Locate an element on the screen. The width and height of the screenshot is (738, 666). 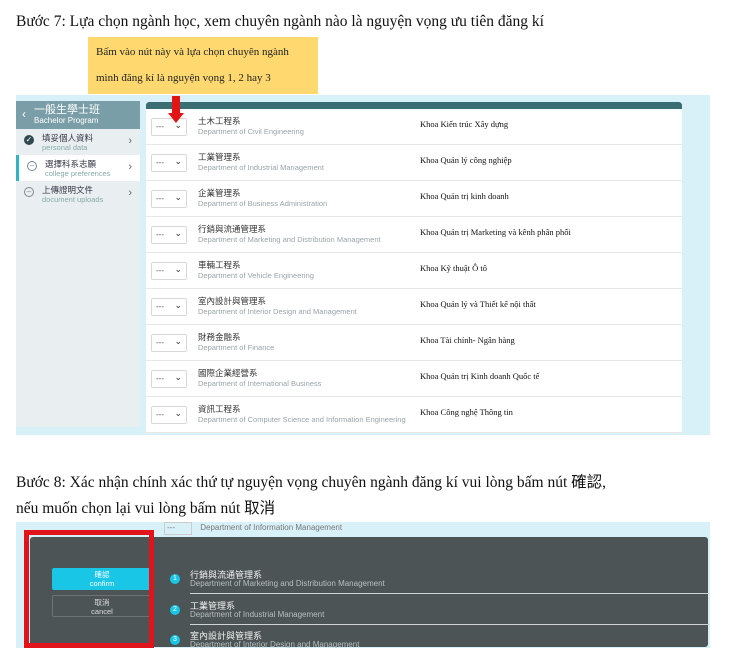
check-icon: ✓ is located at coordinates (29, 140).